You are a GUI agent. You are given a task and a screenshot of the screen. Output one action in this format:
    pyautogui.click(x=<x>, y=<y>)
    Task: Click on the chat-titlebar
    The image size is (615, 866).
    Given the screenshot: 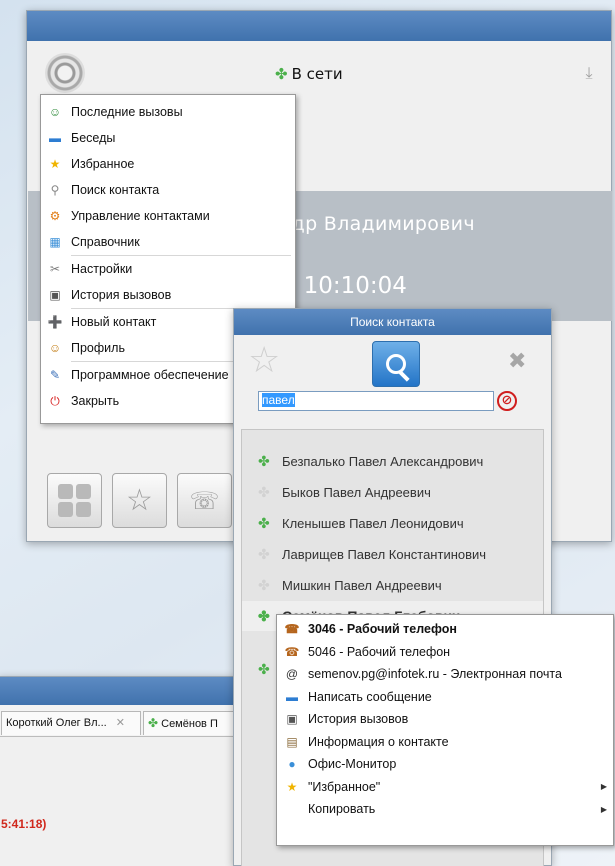 What is the action you would take?
    pyautogui.click(x=119, y=691)
    